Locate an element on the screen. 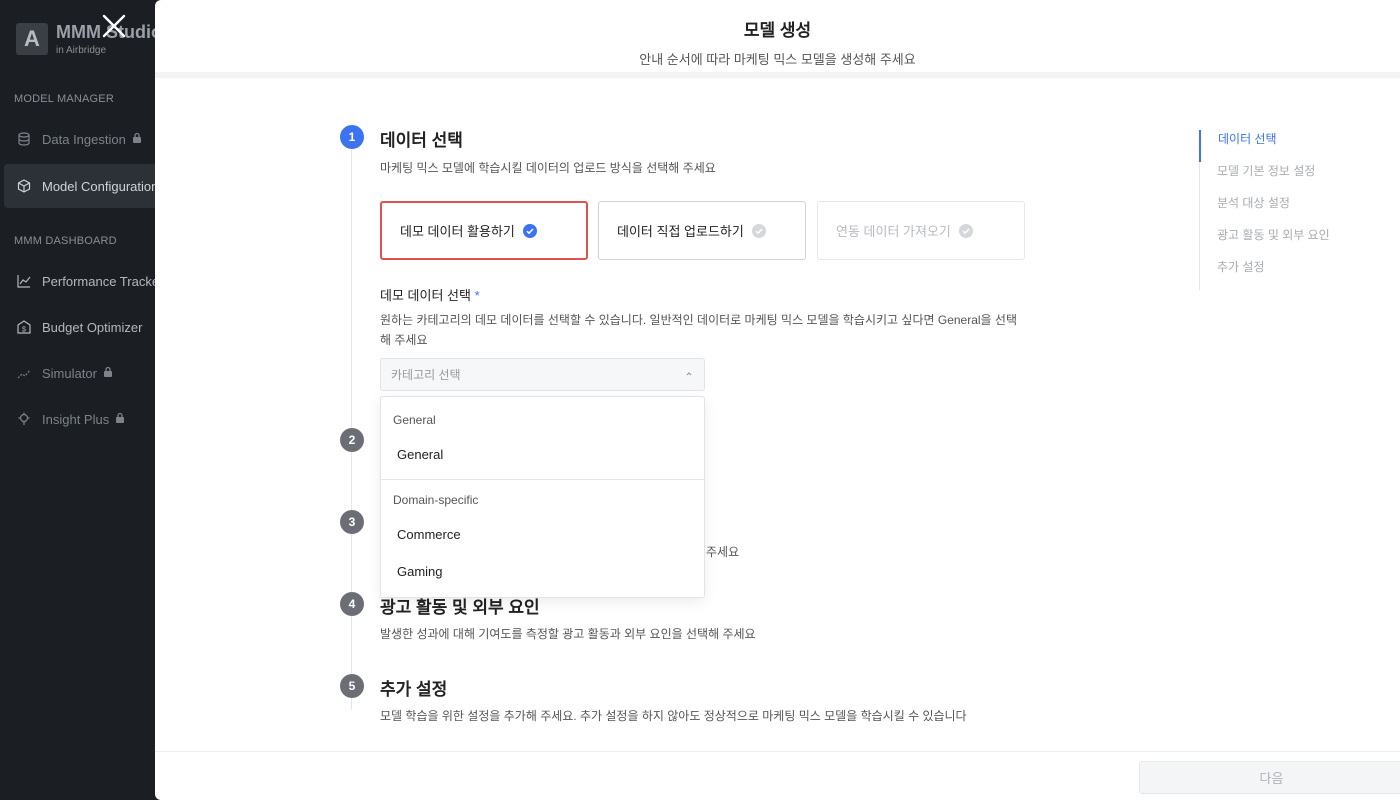  dropdown-group-label: General is located at coordinates (414, 420).